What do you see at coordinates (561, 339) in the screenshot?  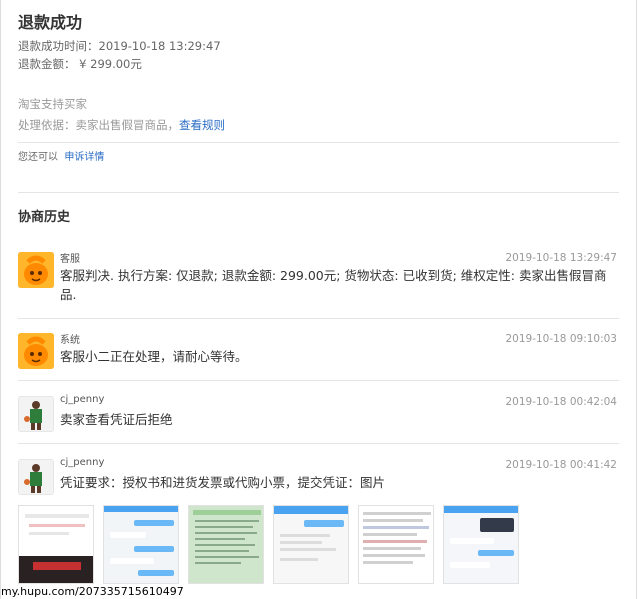 I see `entry-time: 2019-10-18 09:10:03` at bounding box center [561, 339].